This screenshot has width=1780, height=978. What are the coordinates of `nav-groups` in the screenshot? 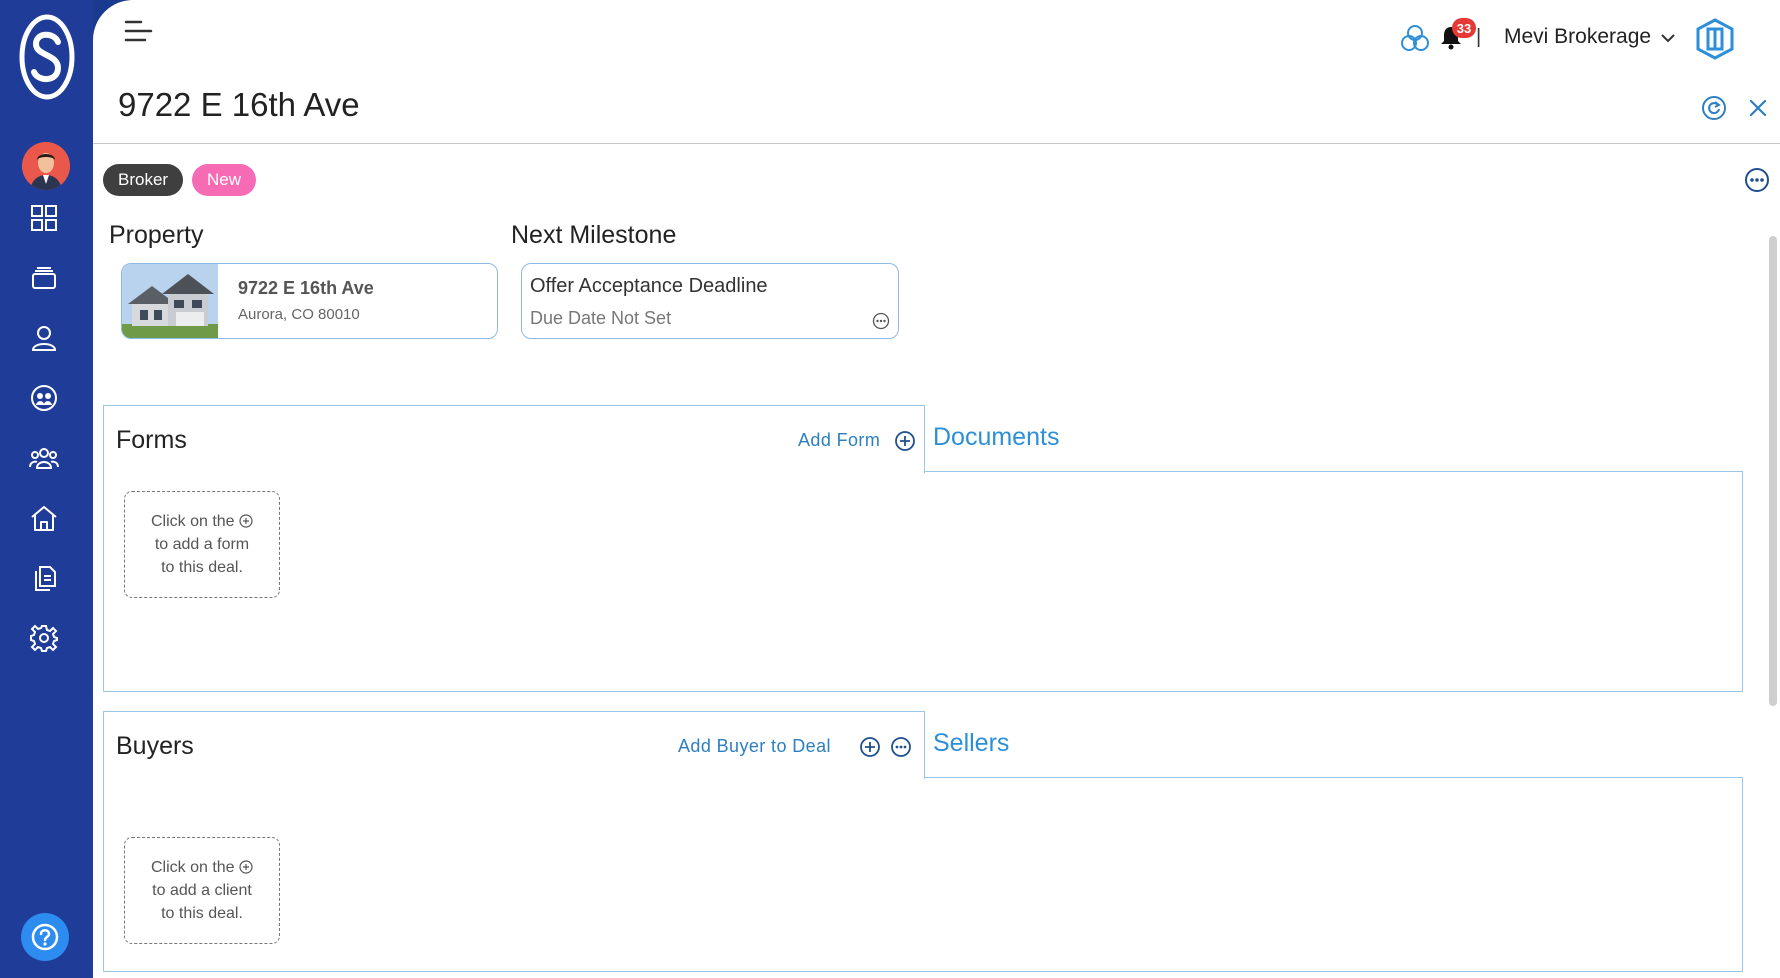 It's located at (44, 458).